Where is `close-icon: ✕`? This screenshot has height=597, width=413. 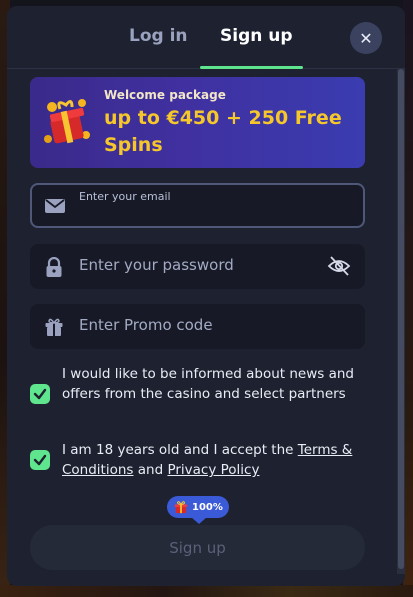
close-icon: ✕ is located at coordinates (366, 38).